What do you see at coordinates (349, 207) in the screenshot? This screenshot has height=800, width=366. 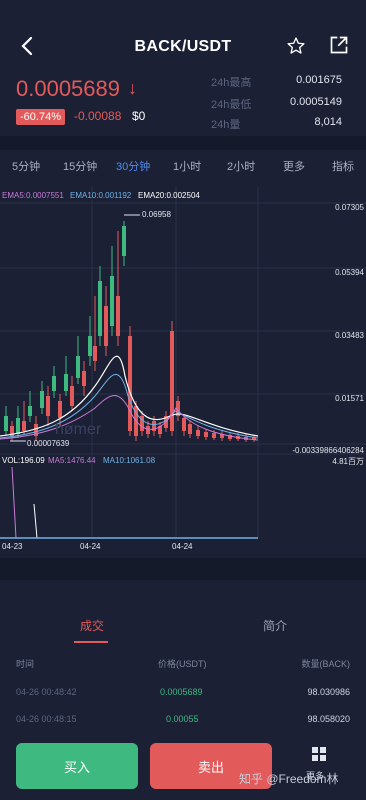 I see `y-tick: 0.07305` at bounding box center [349, 207].